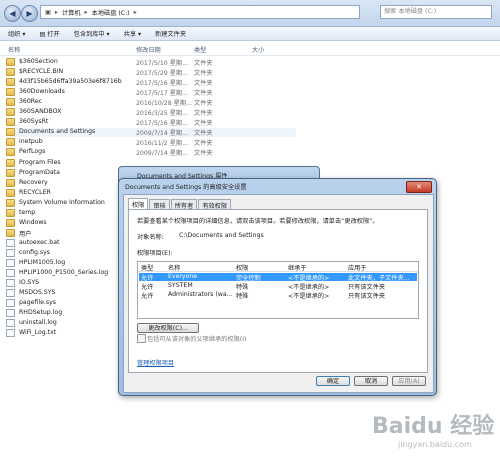 The width and height of the screenshot is (500, 469). I want to click on back-button: ◀, so click(12, 13).